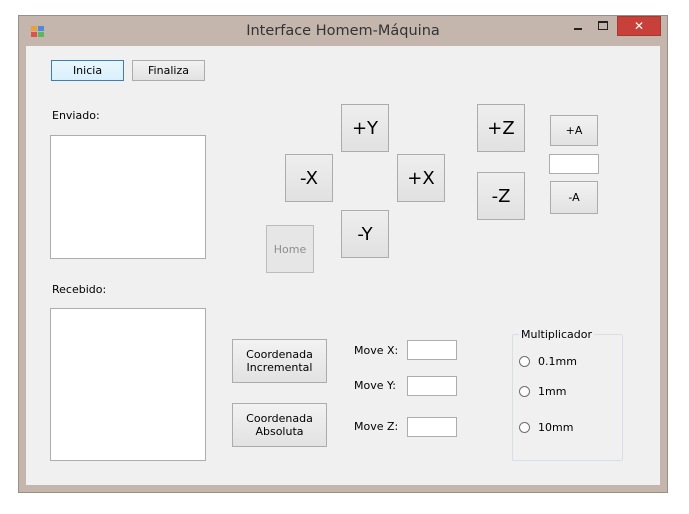  I want to click on minus-a-button: -A, so click(574, 197).